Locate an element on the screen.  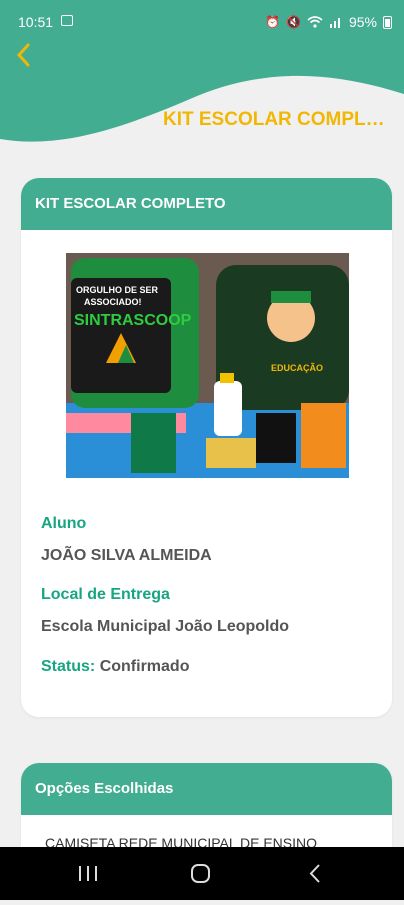
aluno-label: Aluno is located at coordinates (64, 523).